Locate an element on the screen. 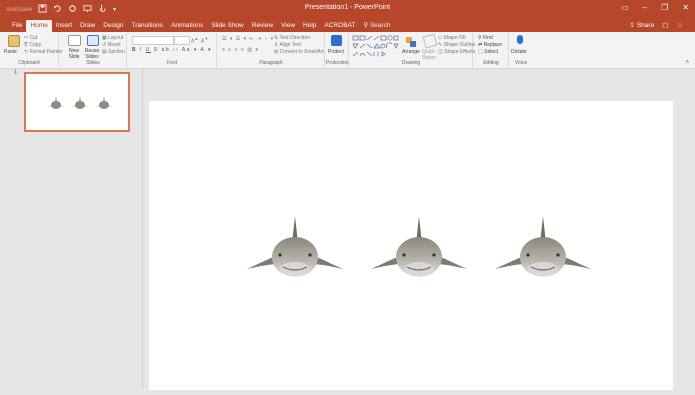 The width and height of the screenshot is (695, 395). replace-label: Replace is located at coordinates (492, 45).